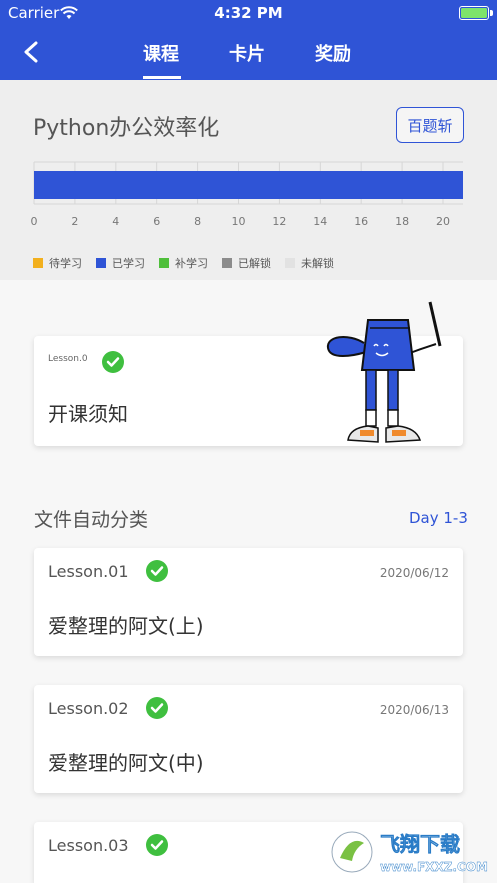  Describe the element at coordinates (126, 763) in the screenshot. I see `lesson-title: 爱整理的阿文(中)` at that location.